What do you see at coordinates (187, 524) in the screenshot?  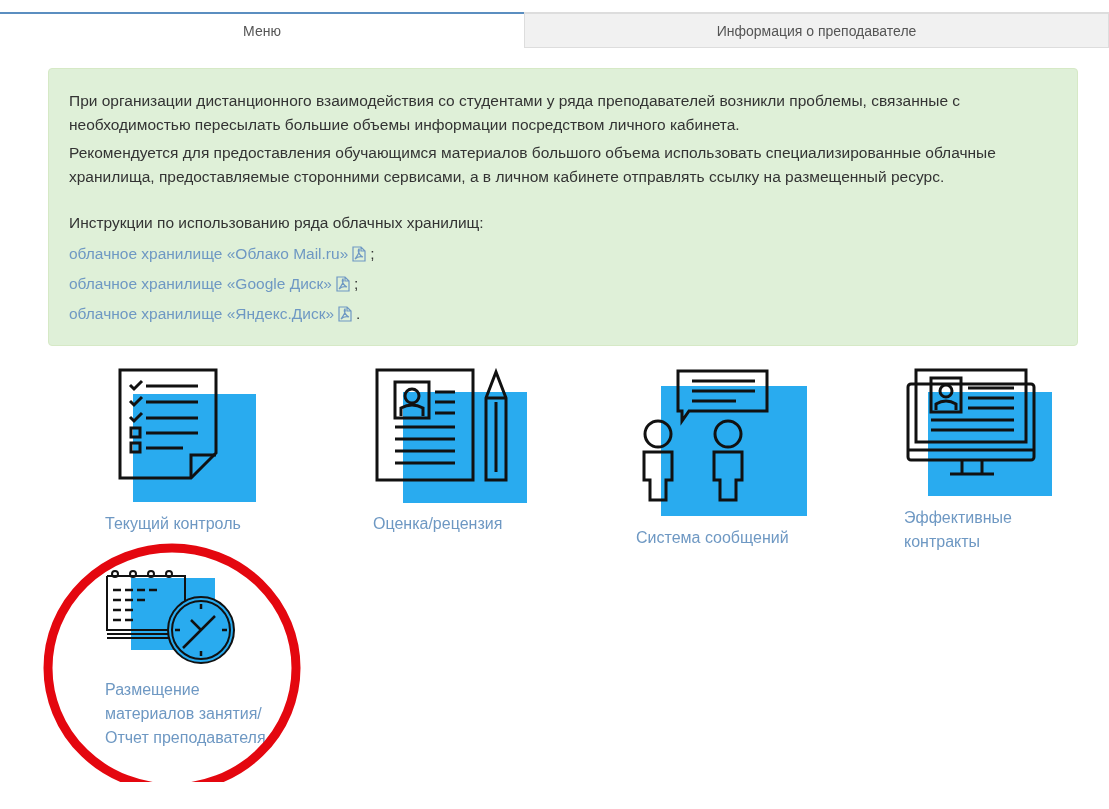 I see `menu-link: Текущий контроль` at bounding box center [187, 524].